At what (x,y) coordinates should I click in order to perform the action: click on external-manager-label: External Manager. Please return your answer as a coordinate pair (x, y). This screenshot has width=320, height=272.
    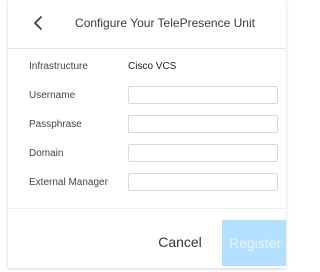
    Looking at the image, I should click on (68, 182).